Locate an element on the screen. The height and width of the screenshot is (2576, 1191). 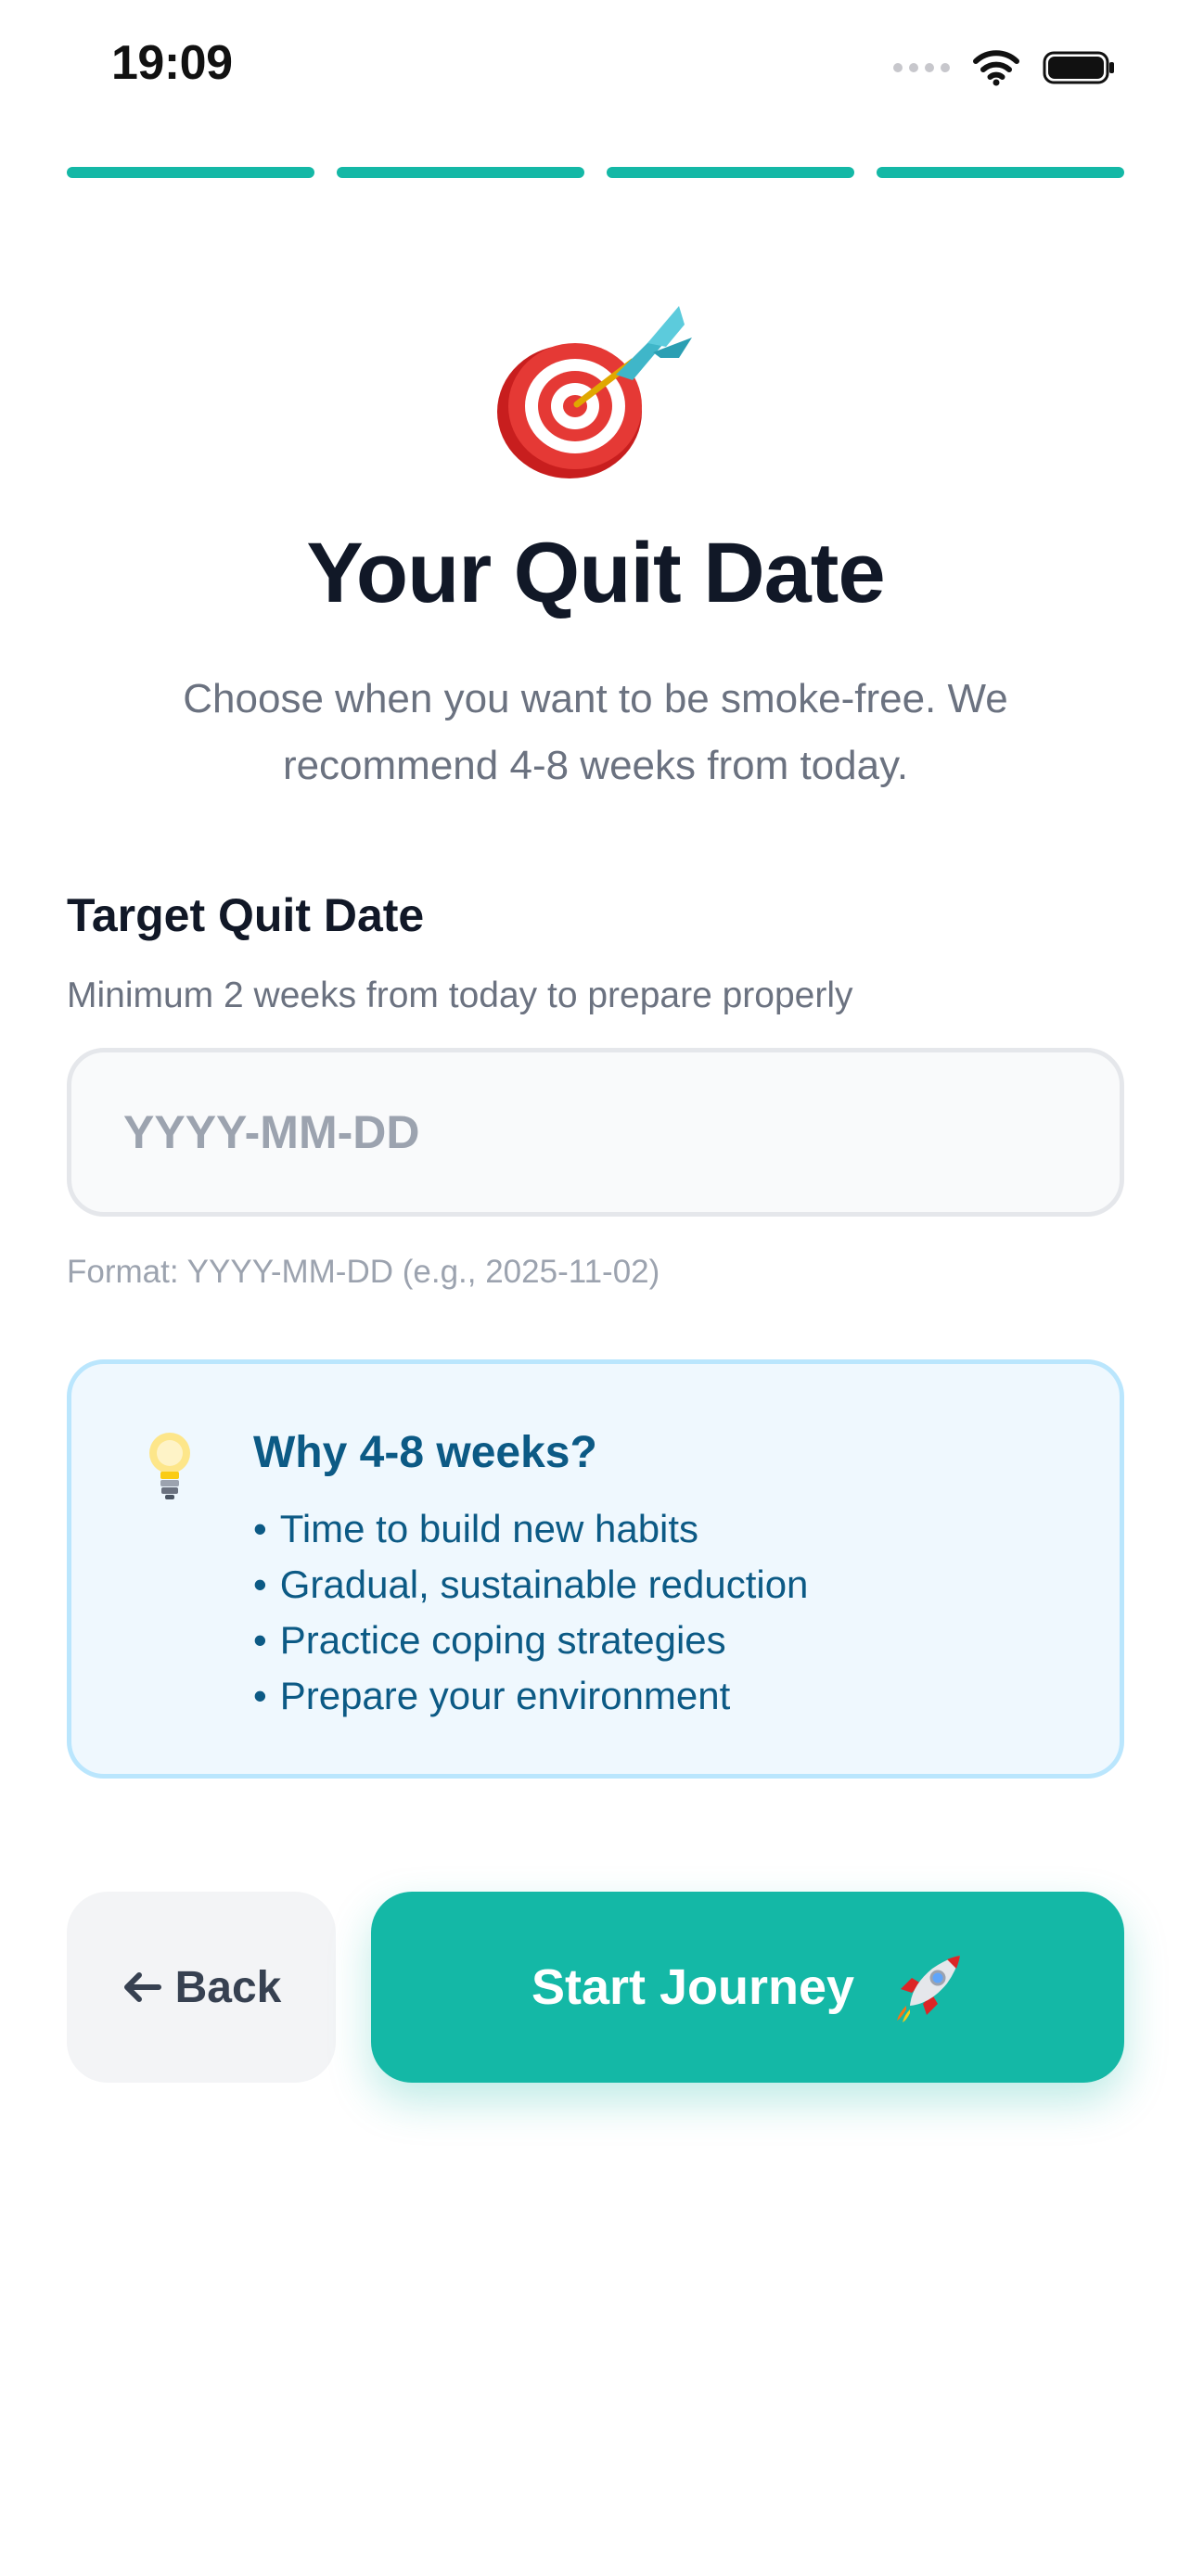
back-button: Back is located at coordinates (201, 1987).